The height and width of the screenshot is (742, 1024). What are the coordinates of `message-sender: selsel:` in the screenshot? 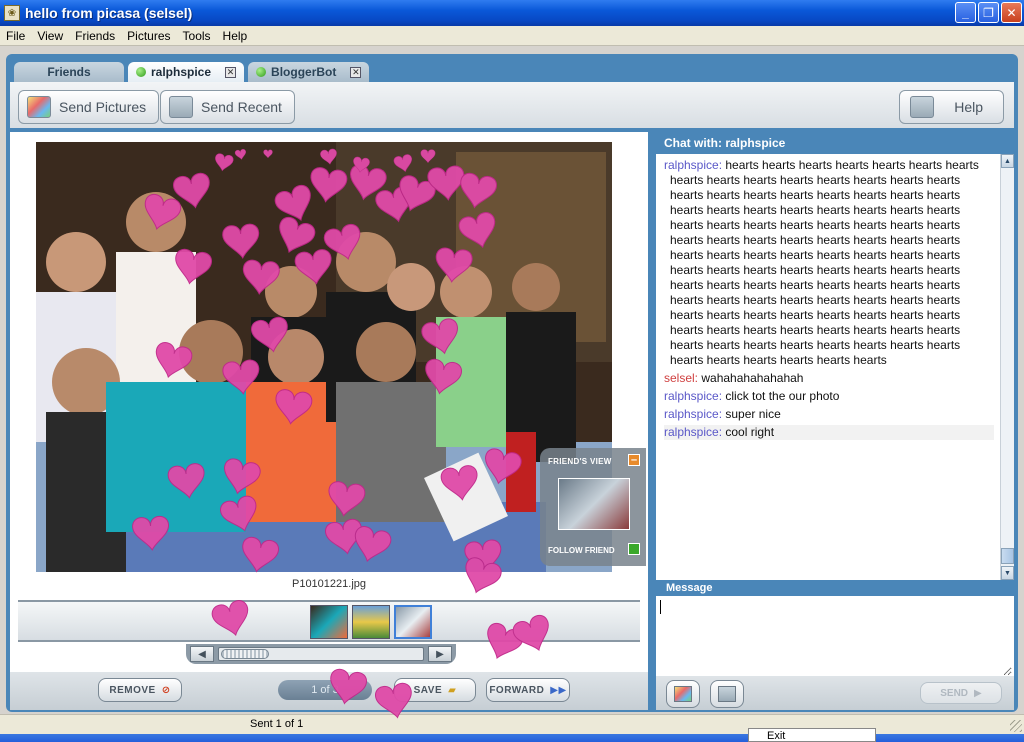 It's located at (681, 378).